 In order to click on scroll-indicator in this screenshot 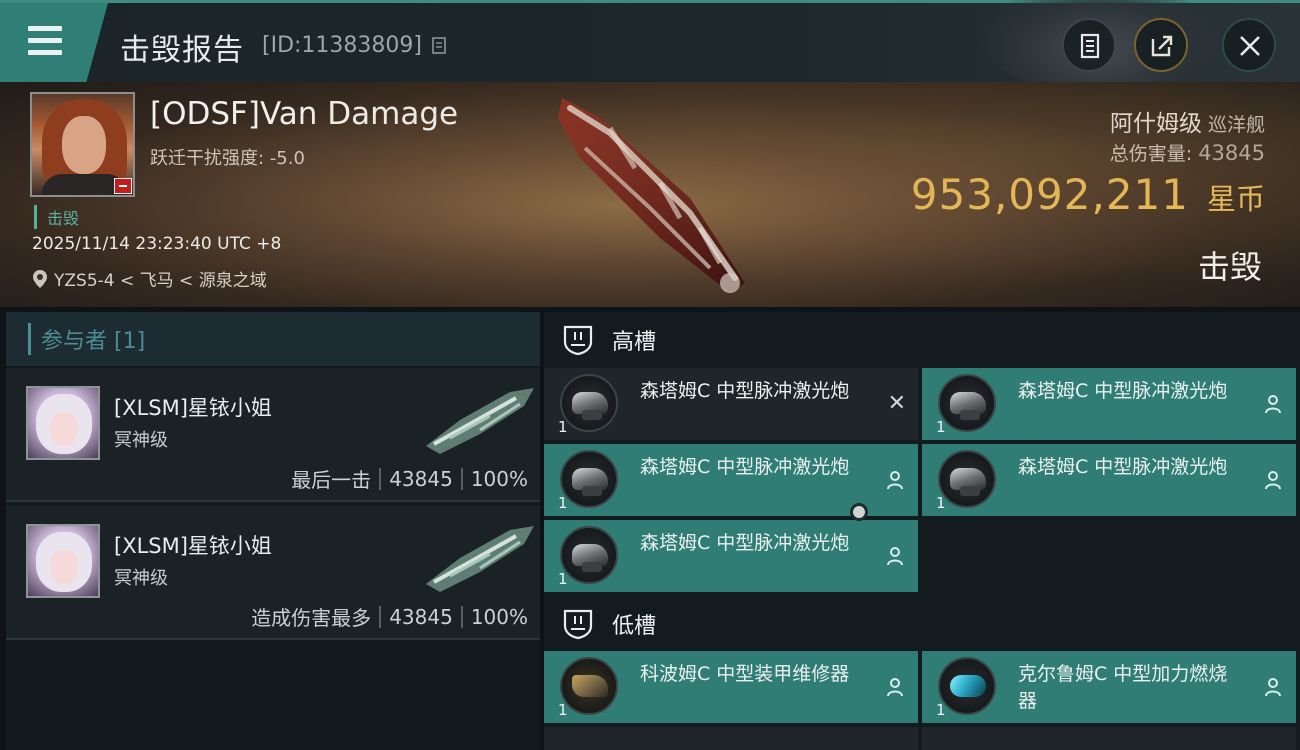, I will do `click(859, 512)`.